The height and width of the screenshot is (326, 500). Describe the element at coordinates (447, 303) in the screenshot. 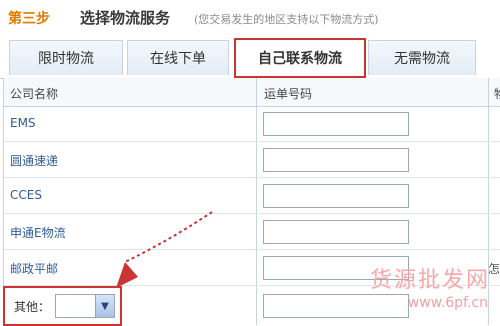

I see `watermark-url: www.6pf.cn` at that location.